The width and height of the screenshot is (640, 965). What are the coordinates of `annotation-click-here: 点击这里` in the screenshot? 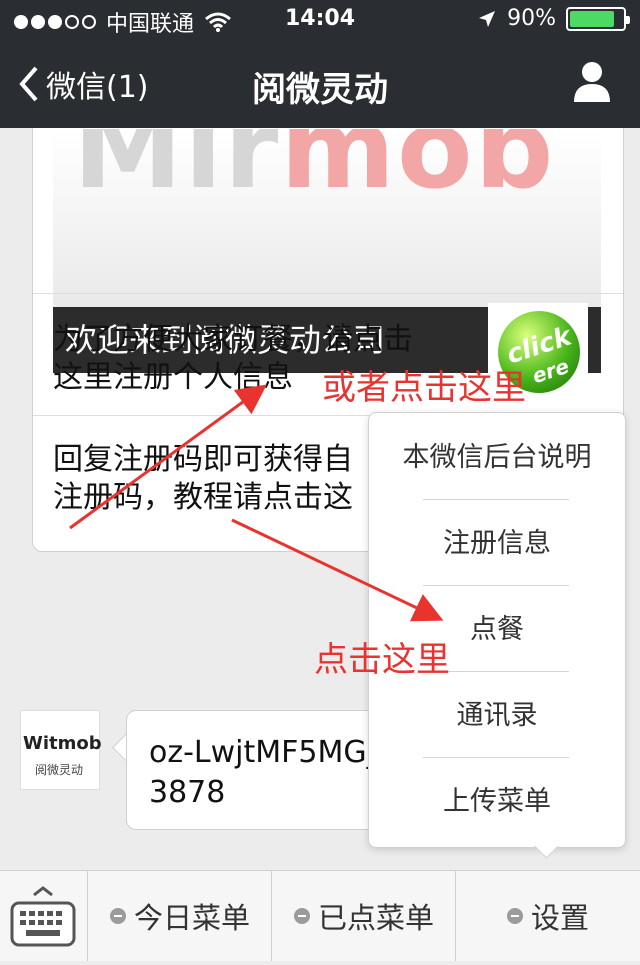 It's located at (382, 660).